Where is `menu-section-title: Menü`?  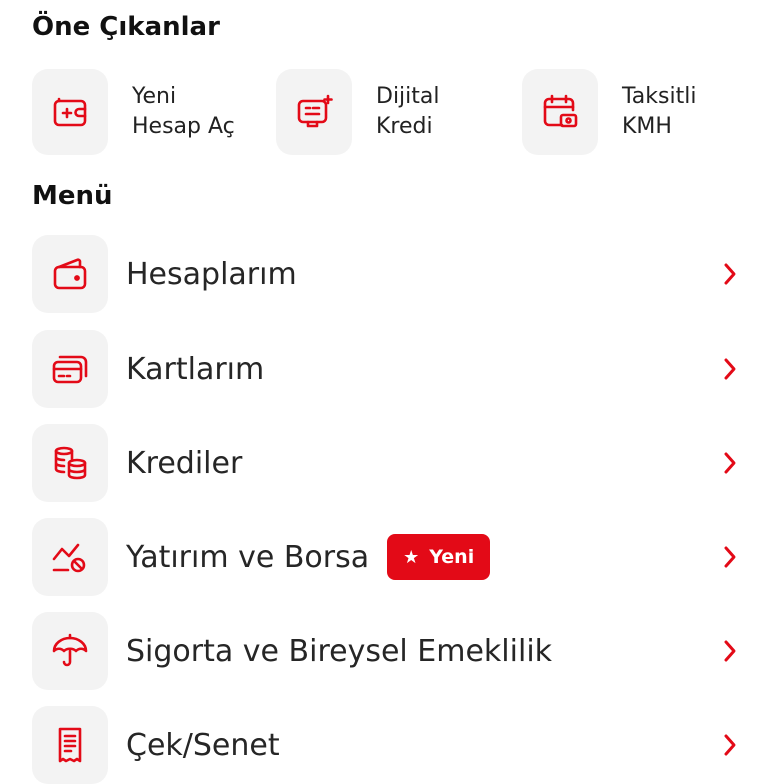
menu-section-title: Menü is located at coordinates (72, 196).